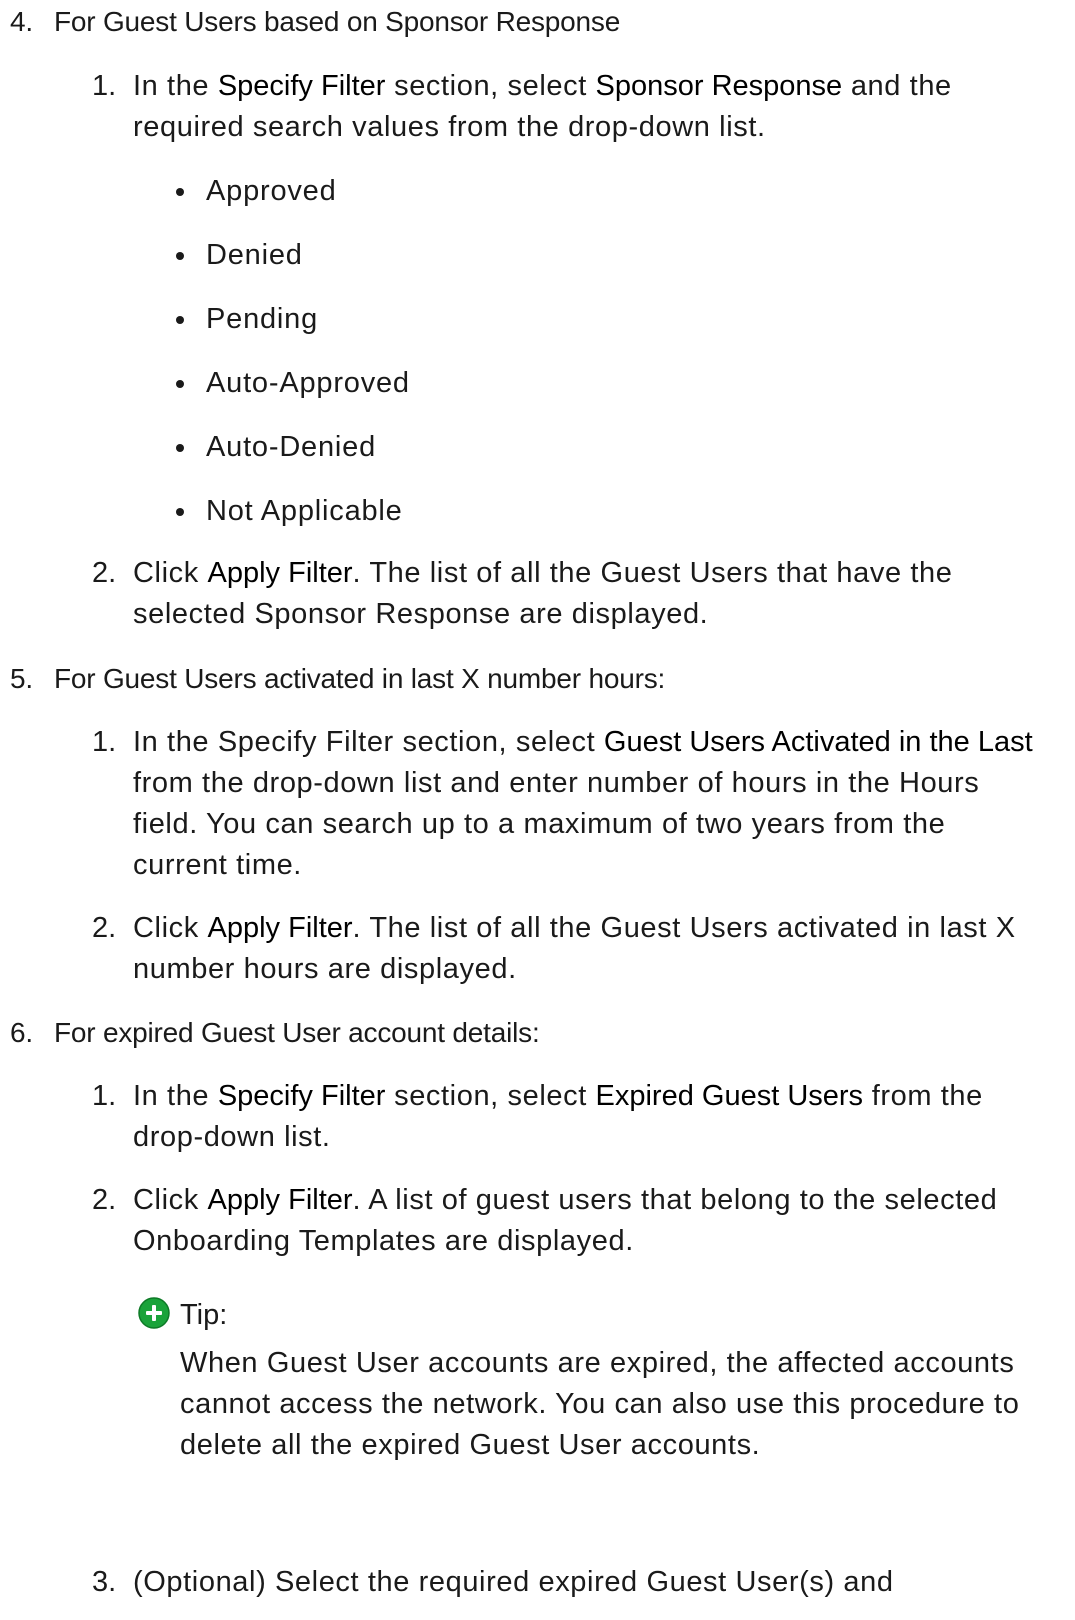  I want to click on step-heading-text: For expired Guest User account details:, so click(297, 1032).